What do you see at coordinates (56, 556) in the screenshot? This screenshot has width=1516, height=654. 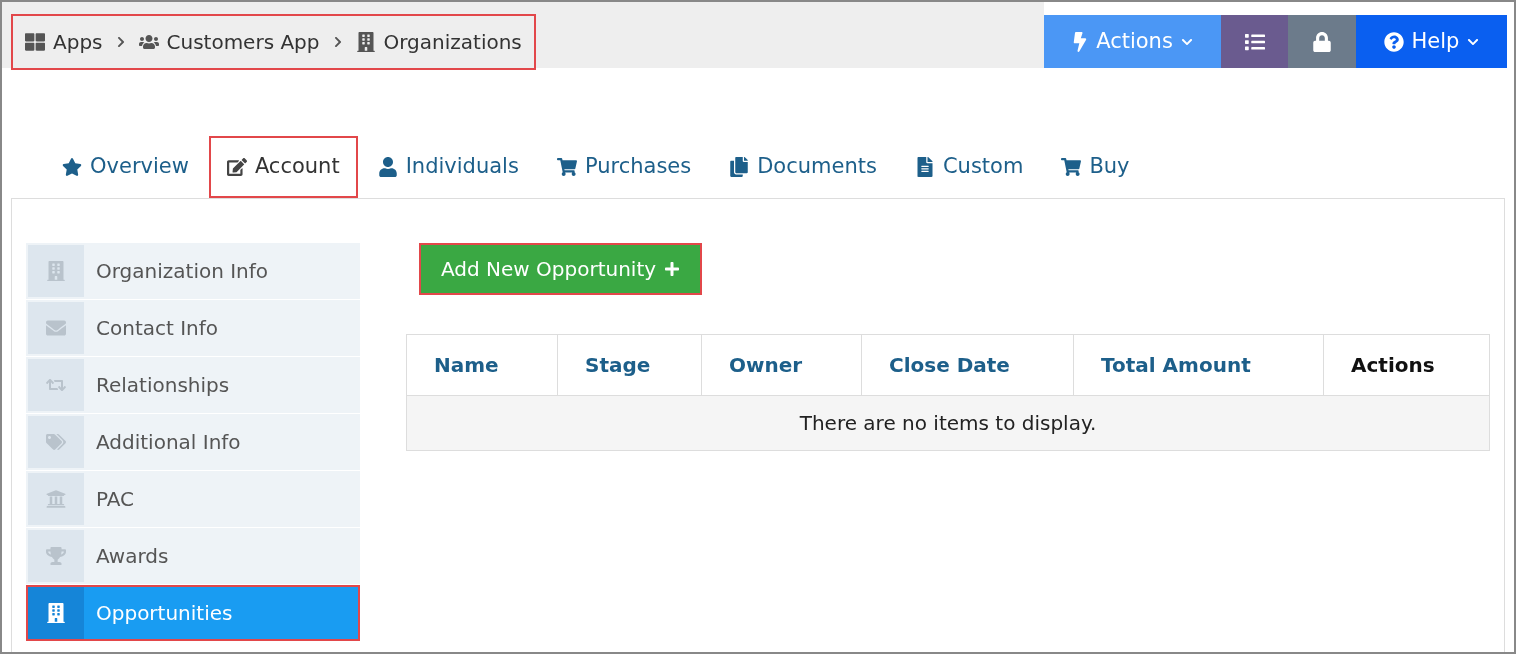 I see `trophy-icon` at bounding box center [56, 556].